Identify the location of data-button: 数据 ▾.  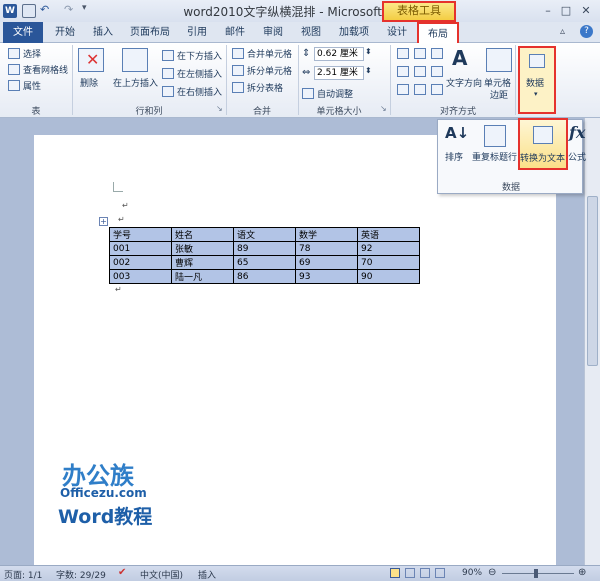
(537, 80).